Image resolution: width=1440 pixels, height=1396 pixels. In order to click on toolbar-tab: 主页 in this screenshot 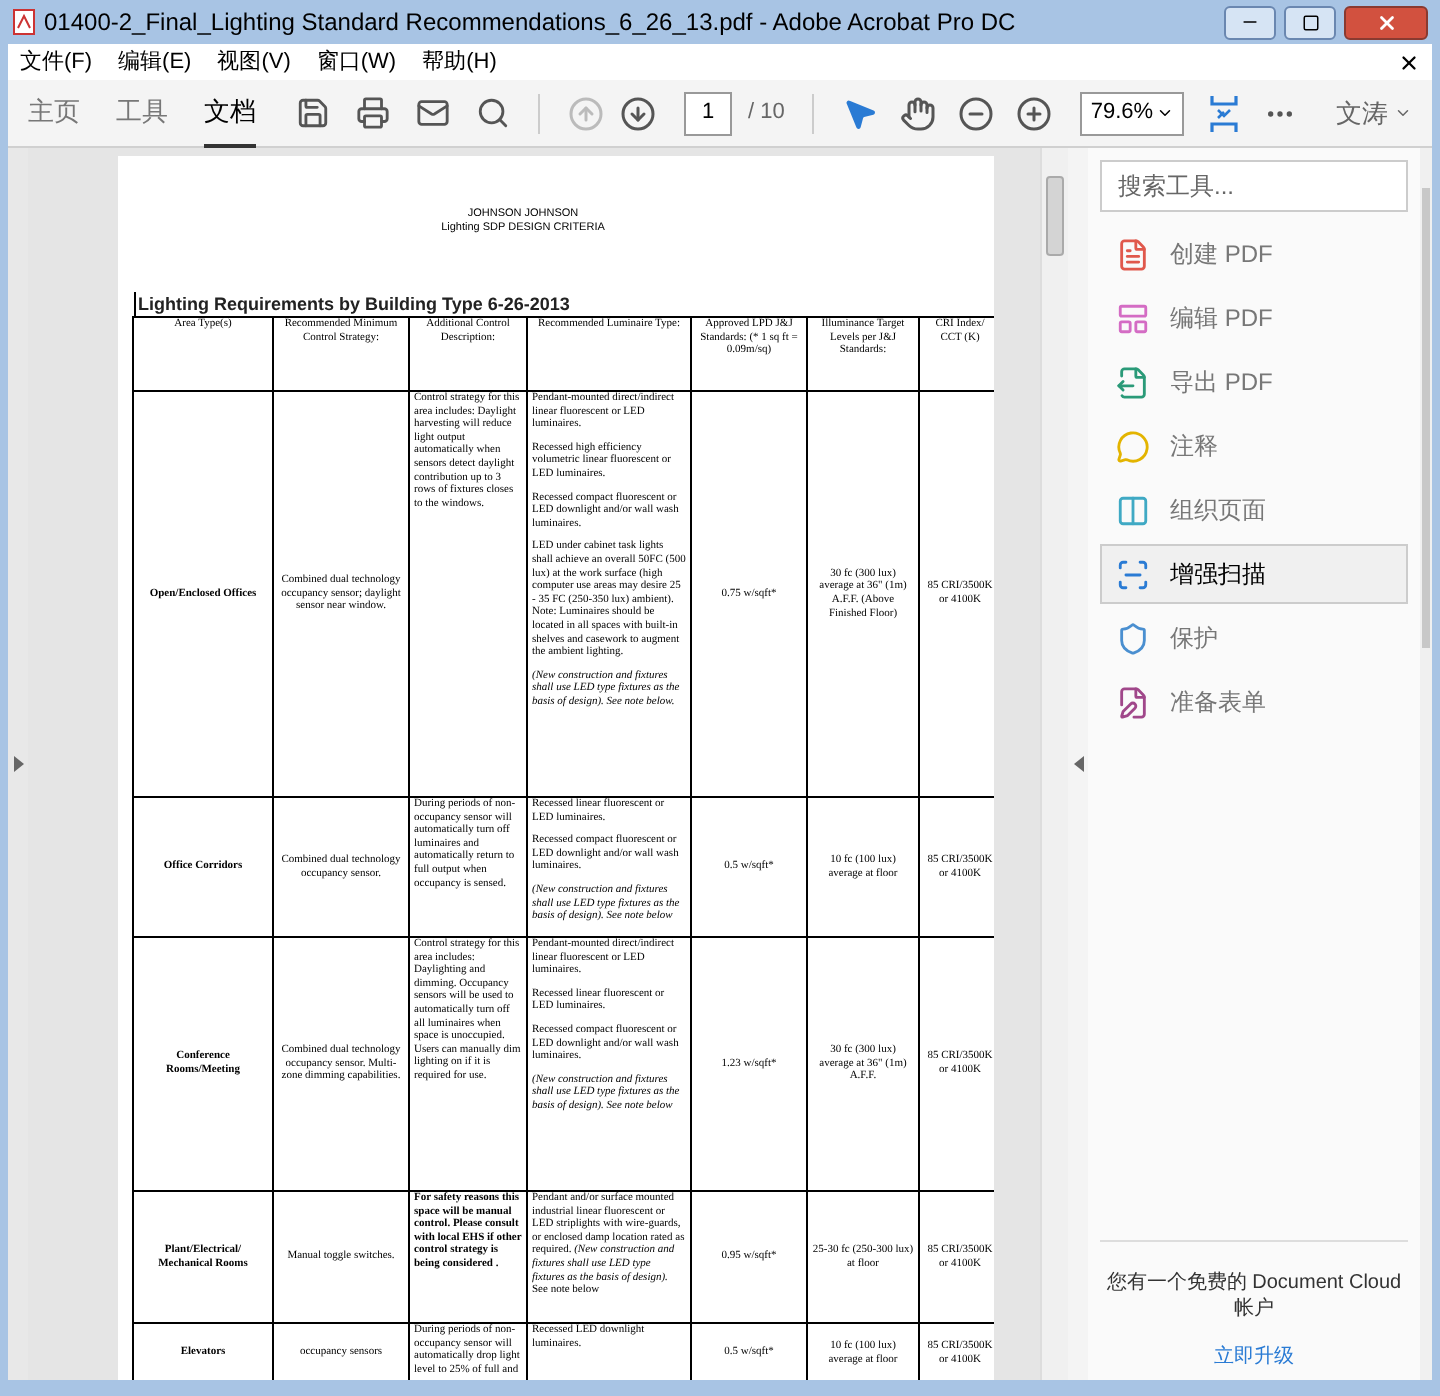, I will do `click(54, 113)`.